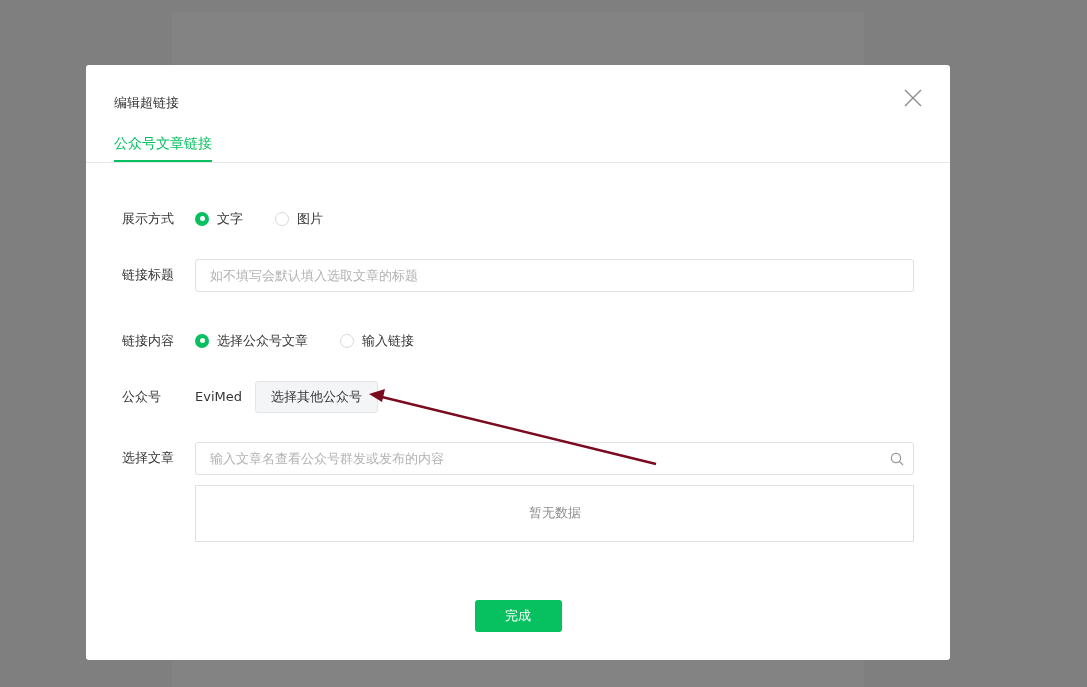  What do you see at coordinates (148, 340) in the screenshot?
I see `field-label: 链接内容` at bounding box center [148, 340].